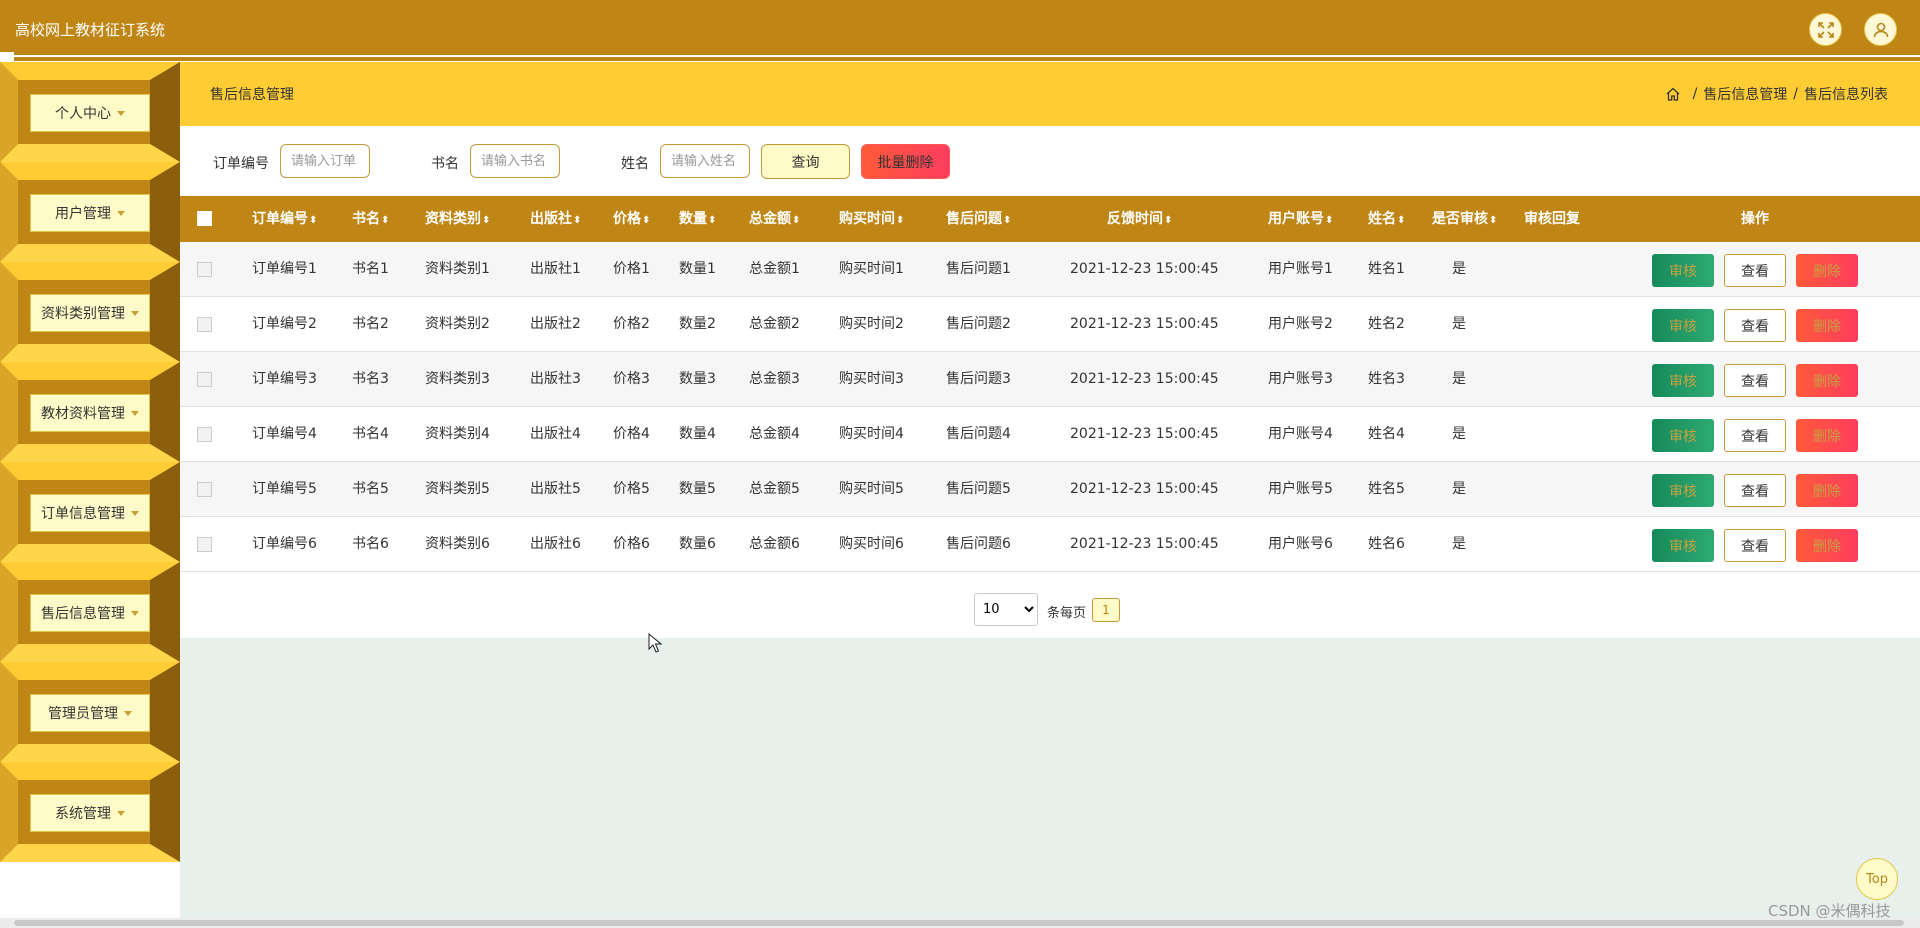 The image size is (1920, 928). Describe the element at coordinates (90, 30) in the screenshot. I see `app-title: 高校网上教材征订系统` at that location.